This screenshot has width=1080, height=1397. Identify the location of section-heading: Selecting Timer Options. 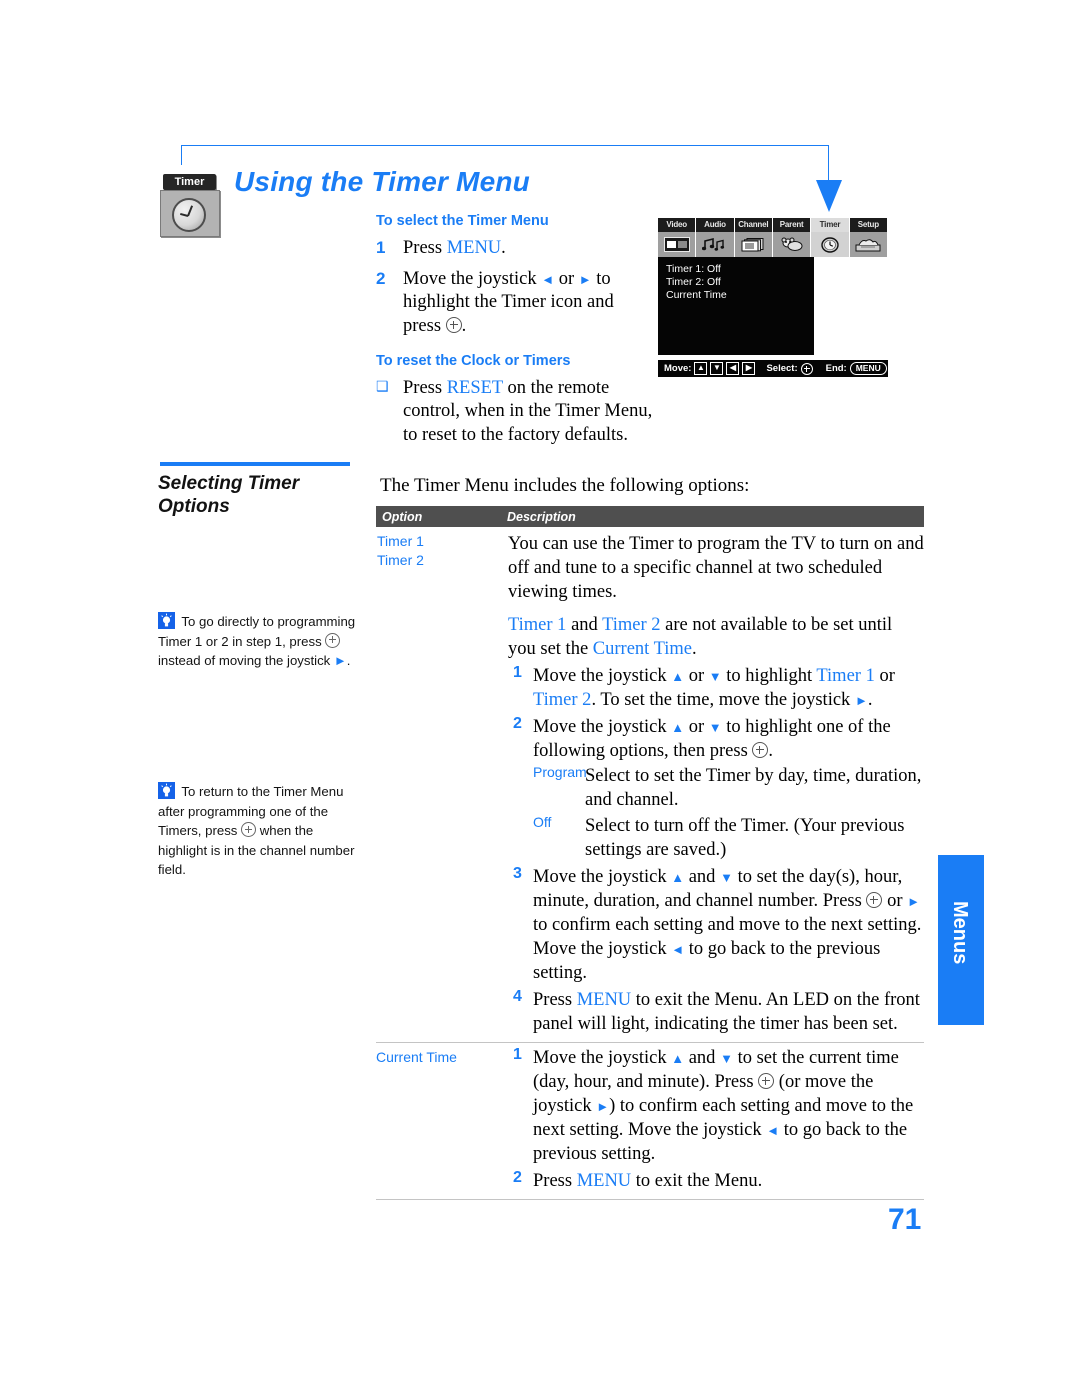
(258, 495).